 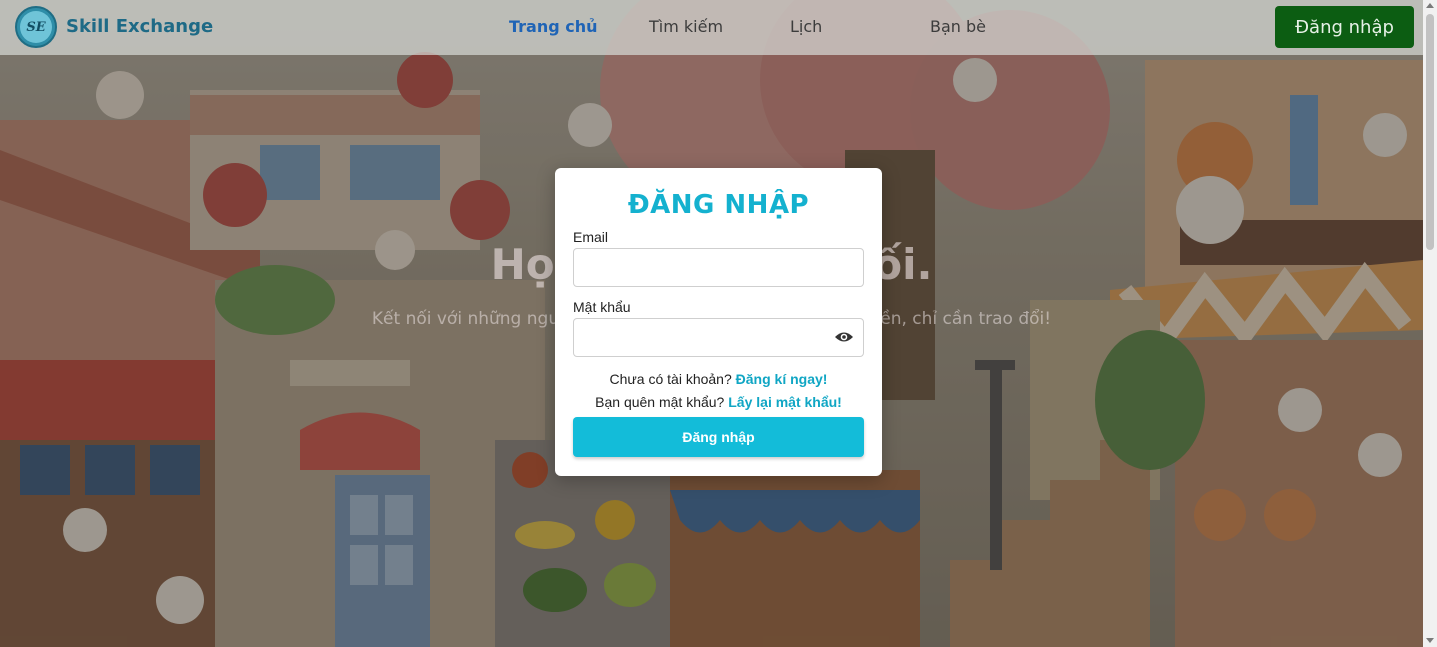 What do you see at coordinates (785, 402) in the screenshot?
I see `recover-password-link: Lấy lại mật khẩu!` at bounding box center [785, 402].